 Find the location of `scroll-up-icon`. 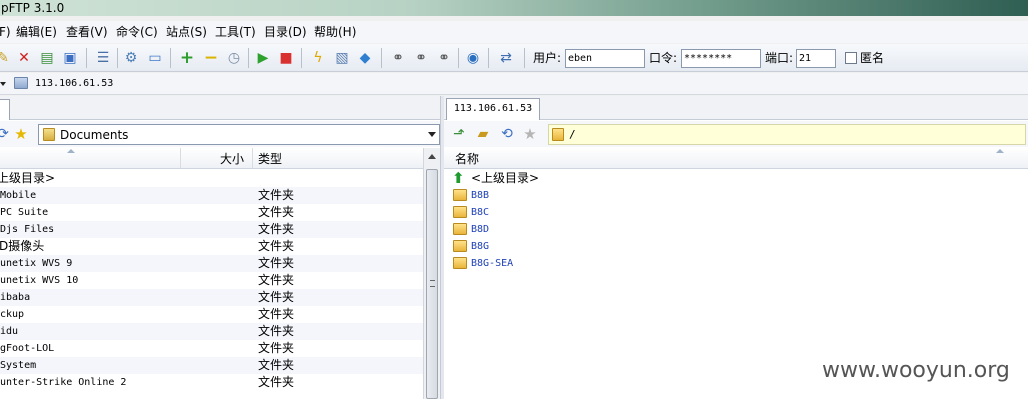

scroll-up-icon is located at coordinates (432, 156).